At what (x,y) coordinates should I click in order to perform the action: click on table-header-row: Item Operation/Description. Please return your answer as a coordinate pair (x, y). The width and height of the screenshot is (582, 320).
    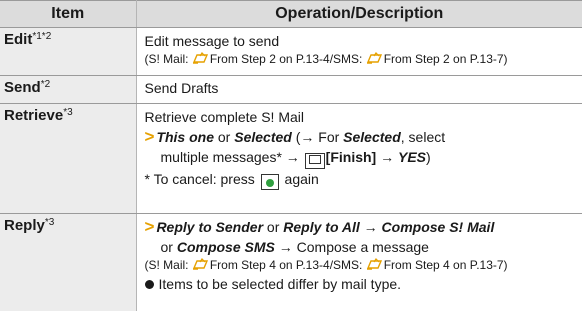
    Looking at the image, I should click on (291, 14).